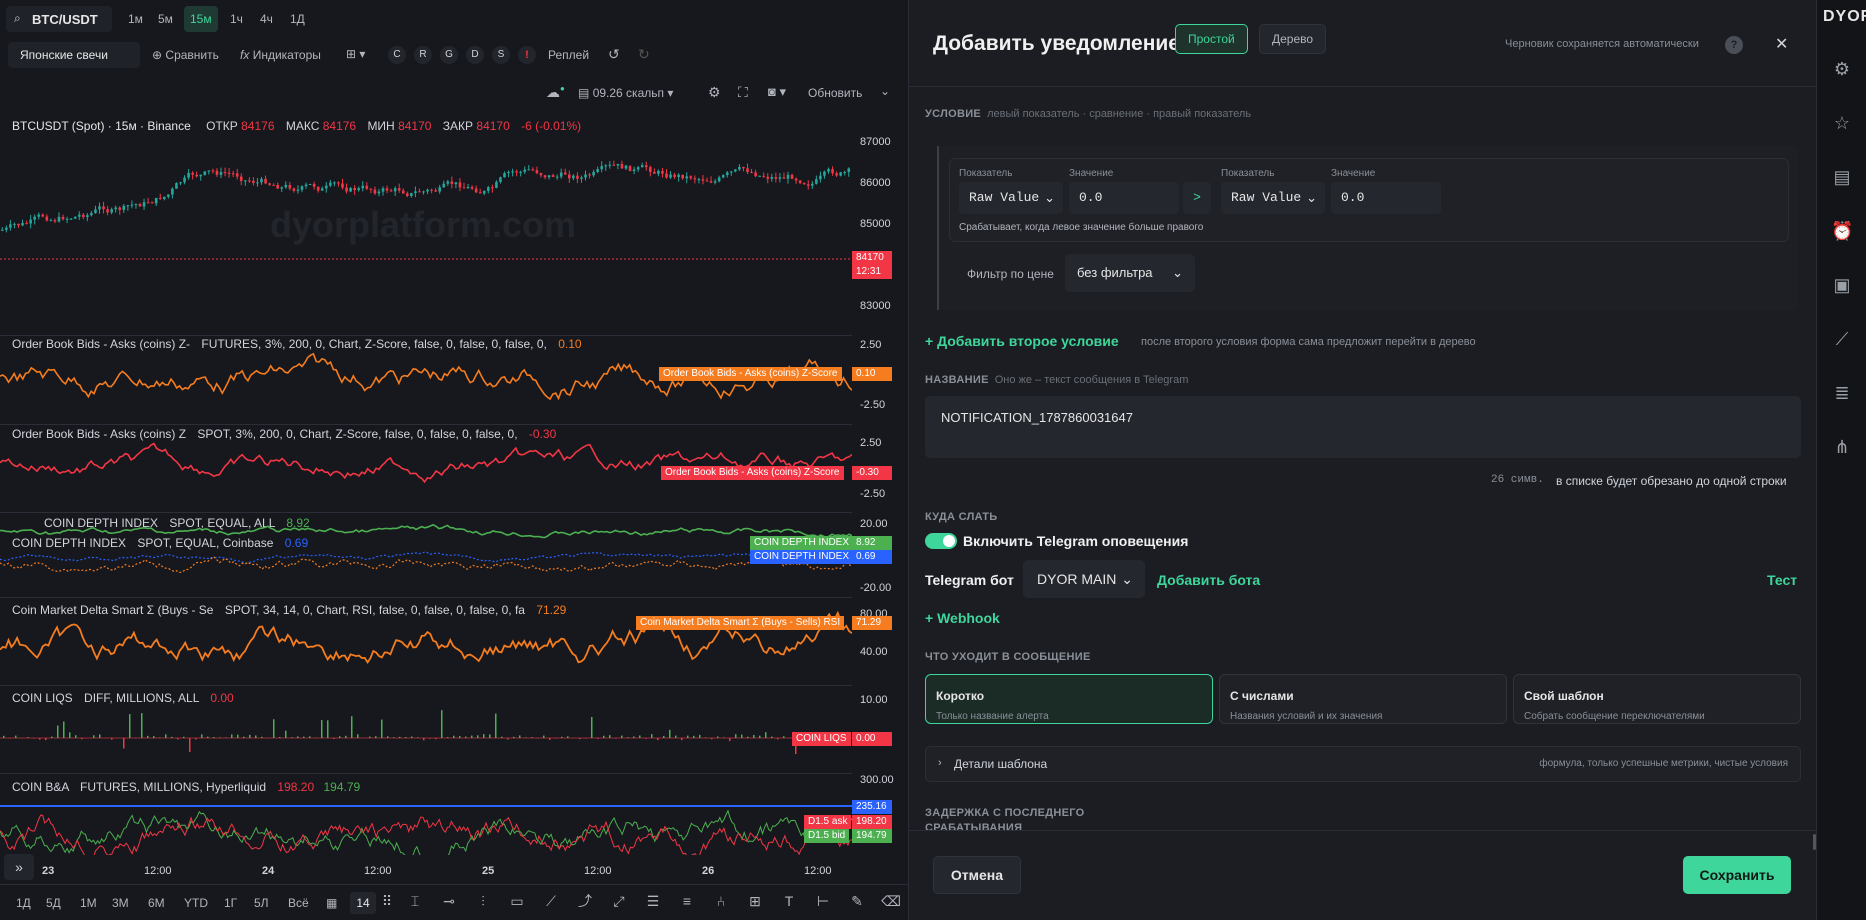 The width and height of the screenshot is (1866, 920). I want to click on bar-count-input: 14, so click(363, 903).